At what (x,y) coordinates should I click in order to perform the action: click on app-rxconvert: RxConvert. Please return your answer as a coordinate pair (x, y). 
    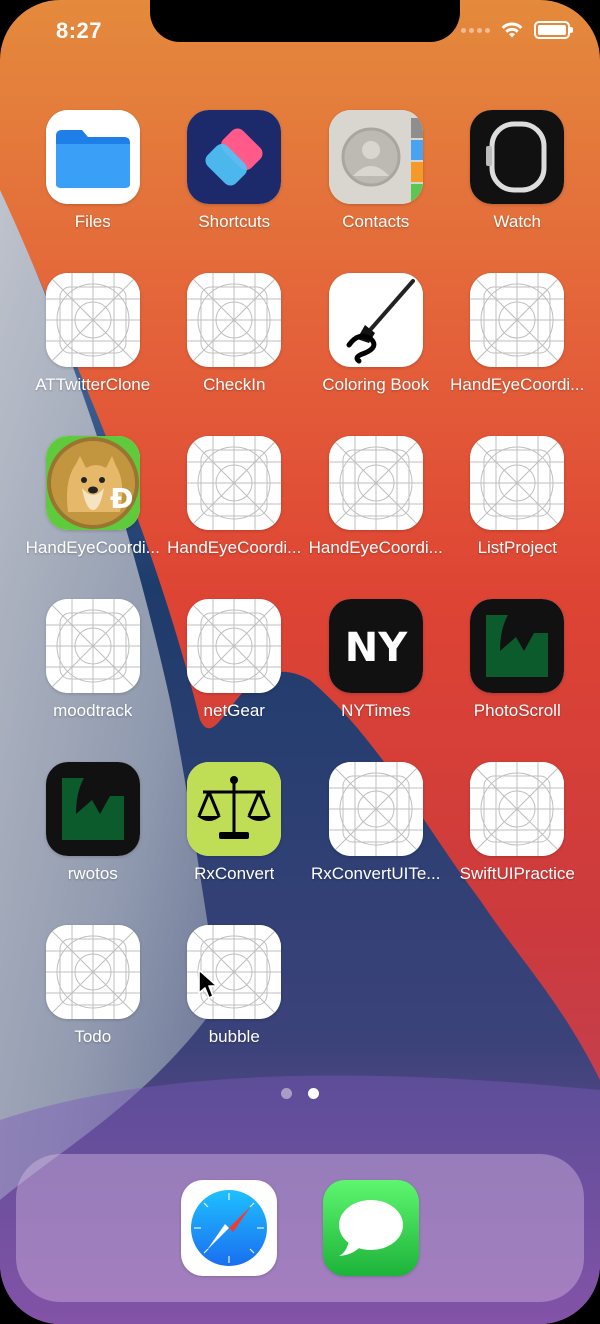
    Looking at the image, I should click on (235, 823).